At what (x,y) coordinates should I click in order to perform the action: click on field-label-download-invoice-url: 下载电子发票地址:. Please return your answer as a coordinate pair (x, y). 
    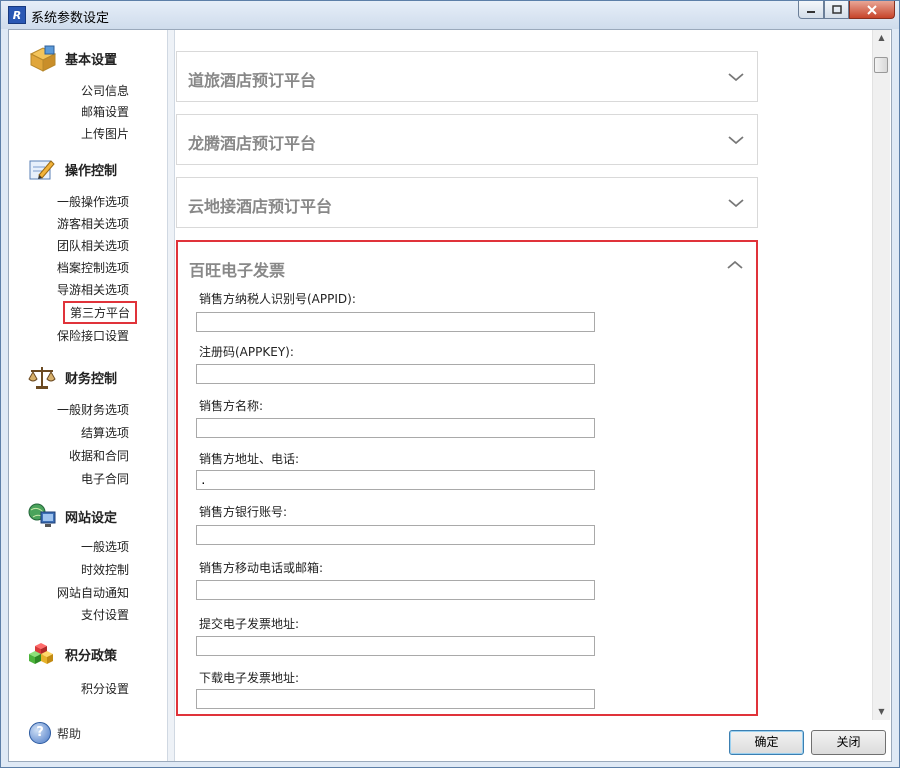
    Looking at the image, I should click on (249, 678).